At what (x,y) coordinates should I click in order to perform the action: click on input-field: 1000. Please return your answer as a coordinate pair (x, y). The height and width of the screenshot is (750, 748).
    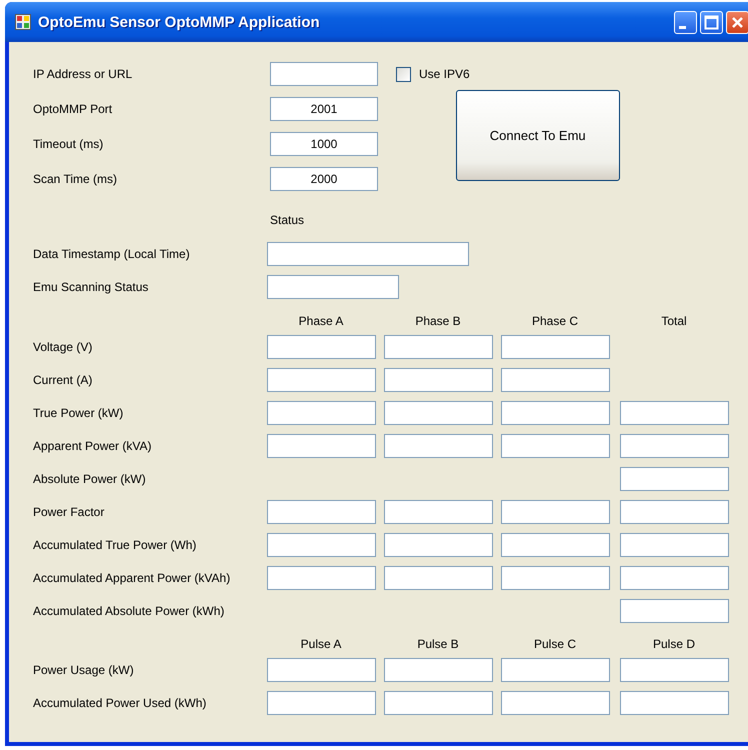
    Looking at the image, I should click on (324, 144).